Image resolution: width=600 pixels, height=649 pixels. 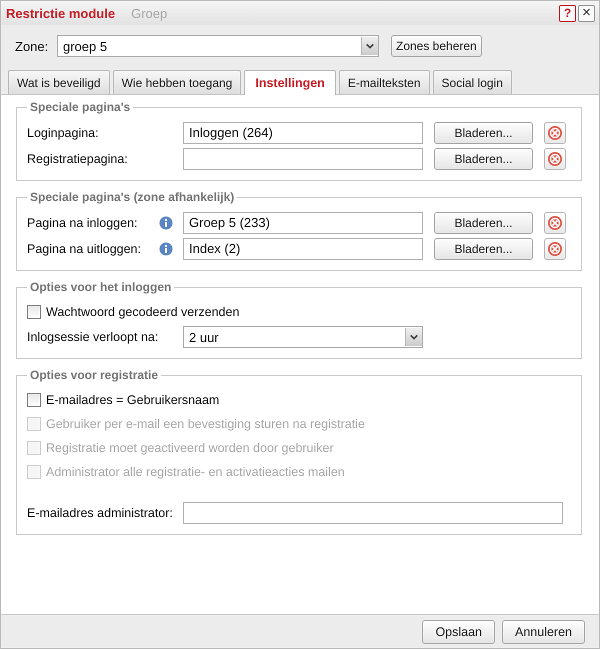 I want to click on input-field: Inloggen (264), so click(x=303, y=133).